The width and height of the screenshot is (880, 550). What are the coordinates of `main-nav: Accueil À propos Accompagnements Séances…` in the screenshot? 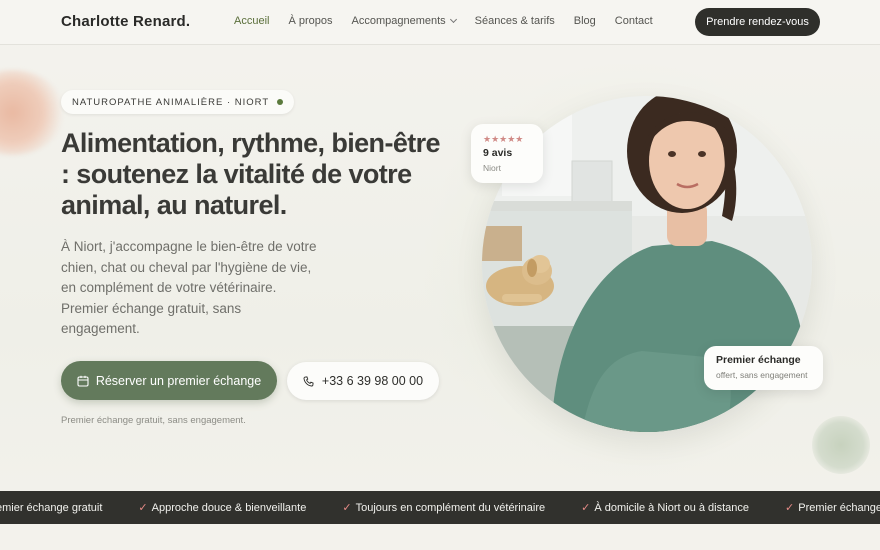 It's located at (453, 21).